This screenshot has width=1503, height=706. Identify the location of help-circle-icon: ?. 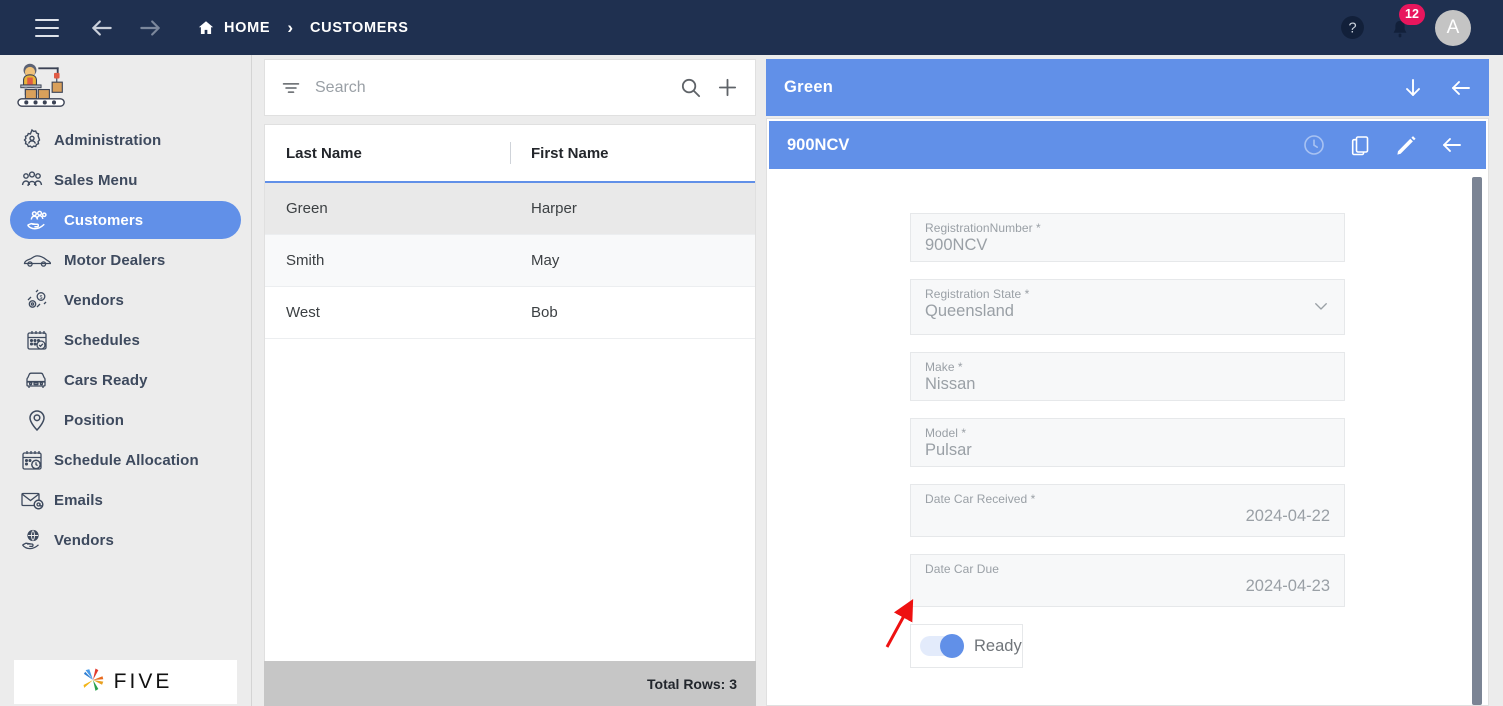
(1352, 27).